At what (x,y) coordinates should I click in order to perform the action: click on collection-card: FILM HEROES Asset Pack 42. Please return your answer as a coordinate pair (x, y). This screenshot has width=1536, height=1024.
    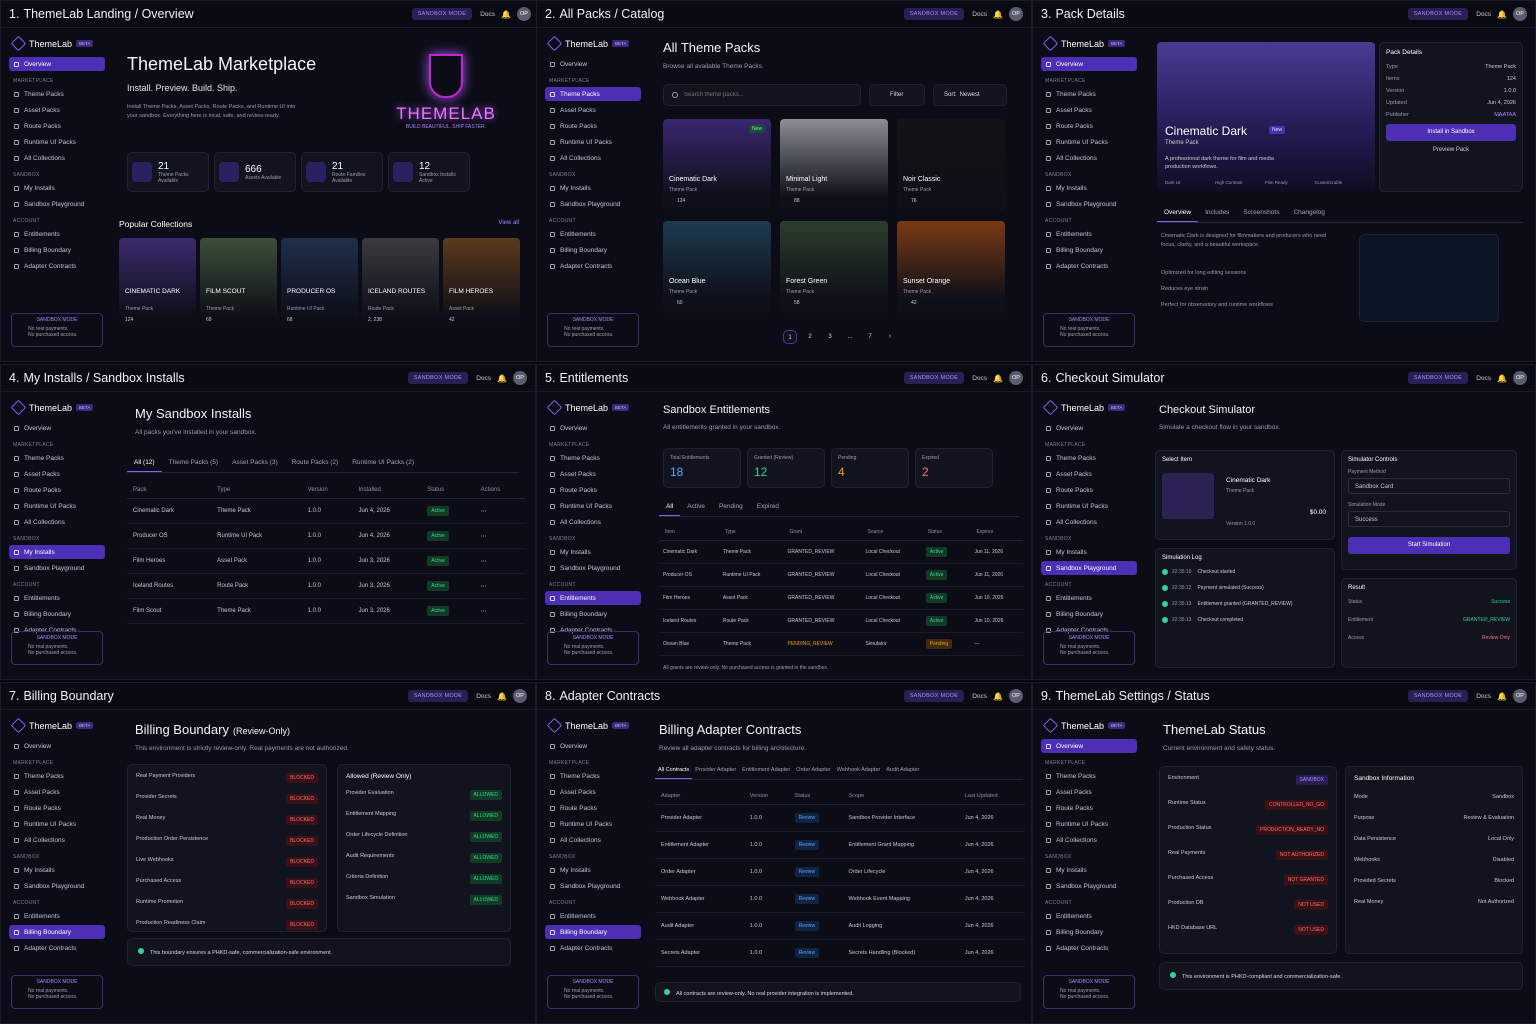
    Looking at the image, I should click on (481, 283).